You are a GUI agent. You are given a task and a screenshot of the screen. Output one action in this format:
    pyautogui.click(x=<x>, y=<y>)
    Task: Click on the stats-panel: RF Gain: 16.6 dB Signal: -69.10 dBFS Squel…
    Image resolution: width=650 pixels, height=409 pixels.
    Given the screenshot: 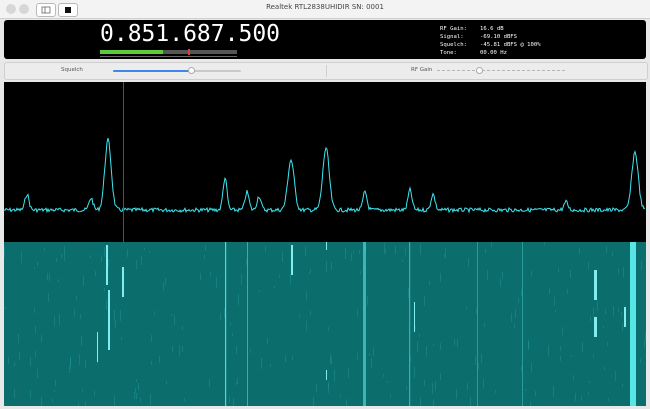 What is the action you would take?
    pyautogui.click(x=490, y=41)
    